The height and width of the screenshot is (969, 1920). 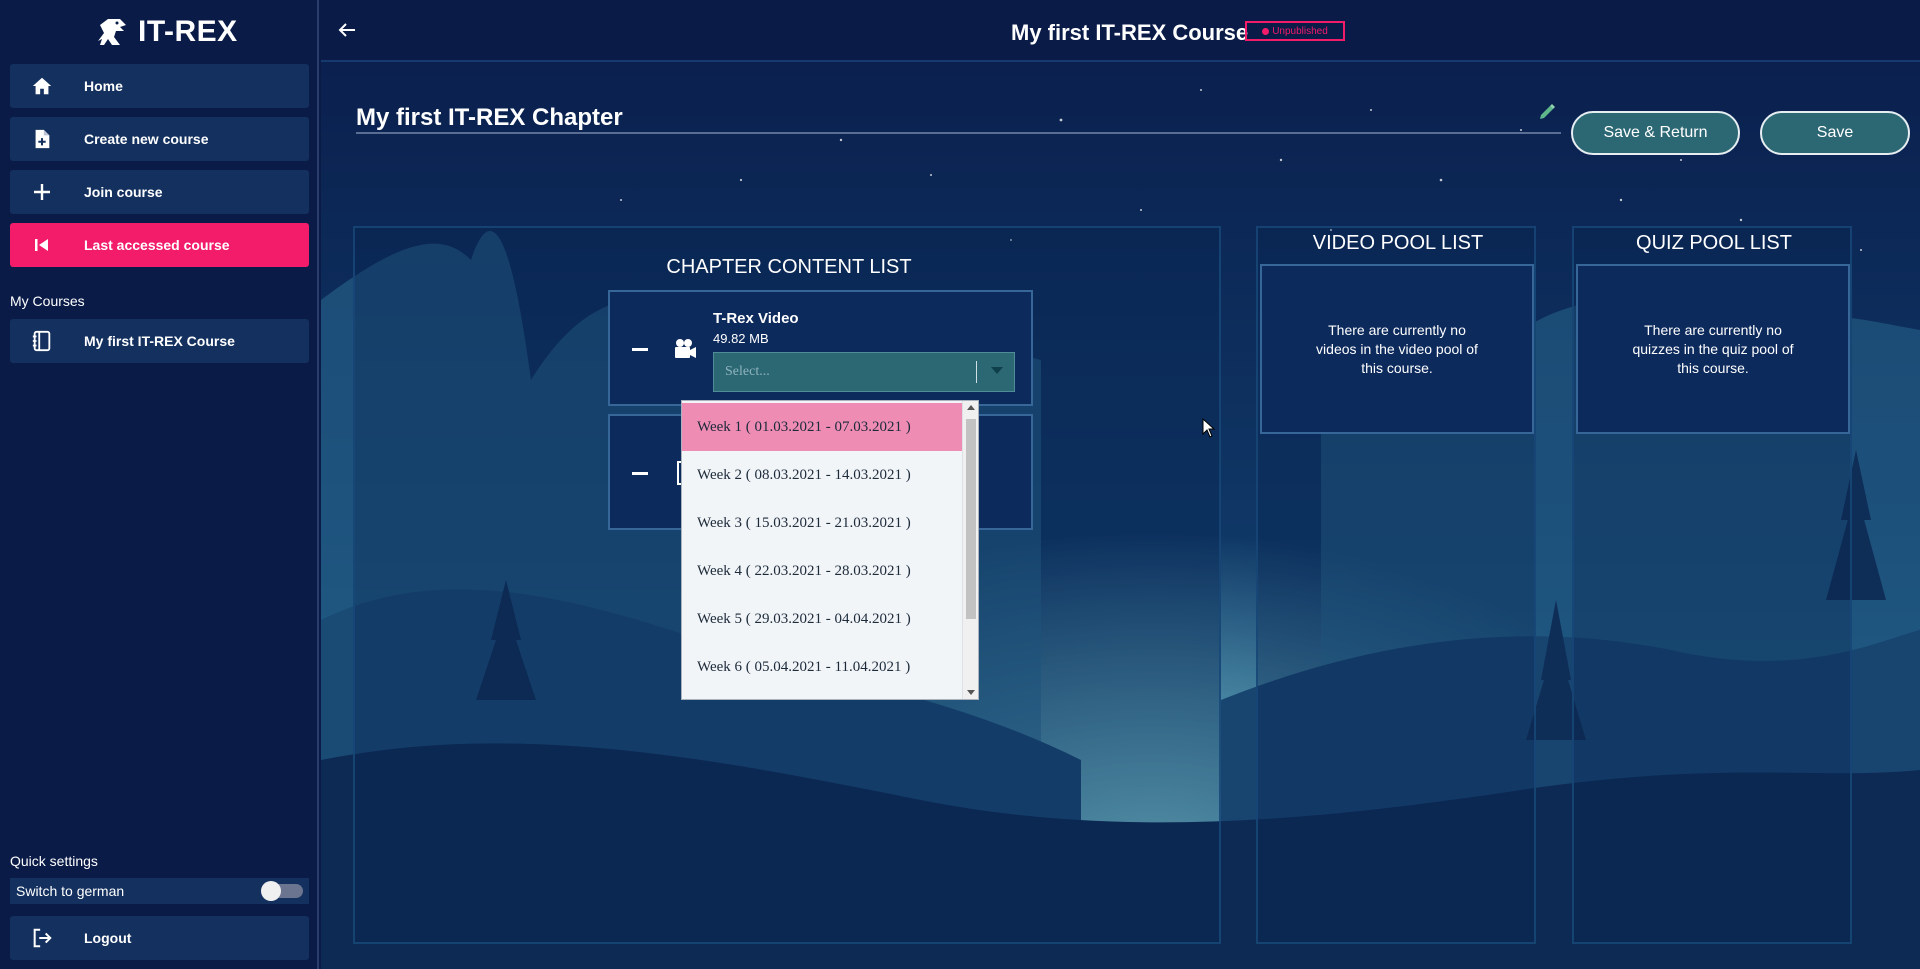 I want to click on scroll-up-arrow-icon, so click(x=971, y=407).